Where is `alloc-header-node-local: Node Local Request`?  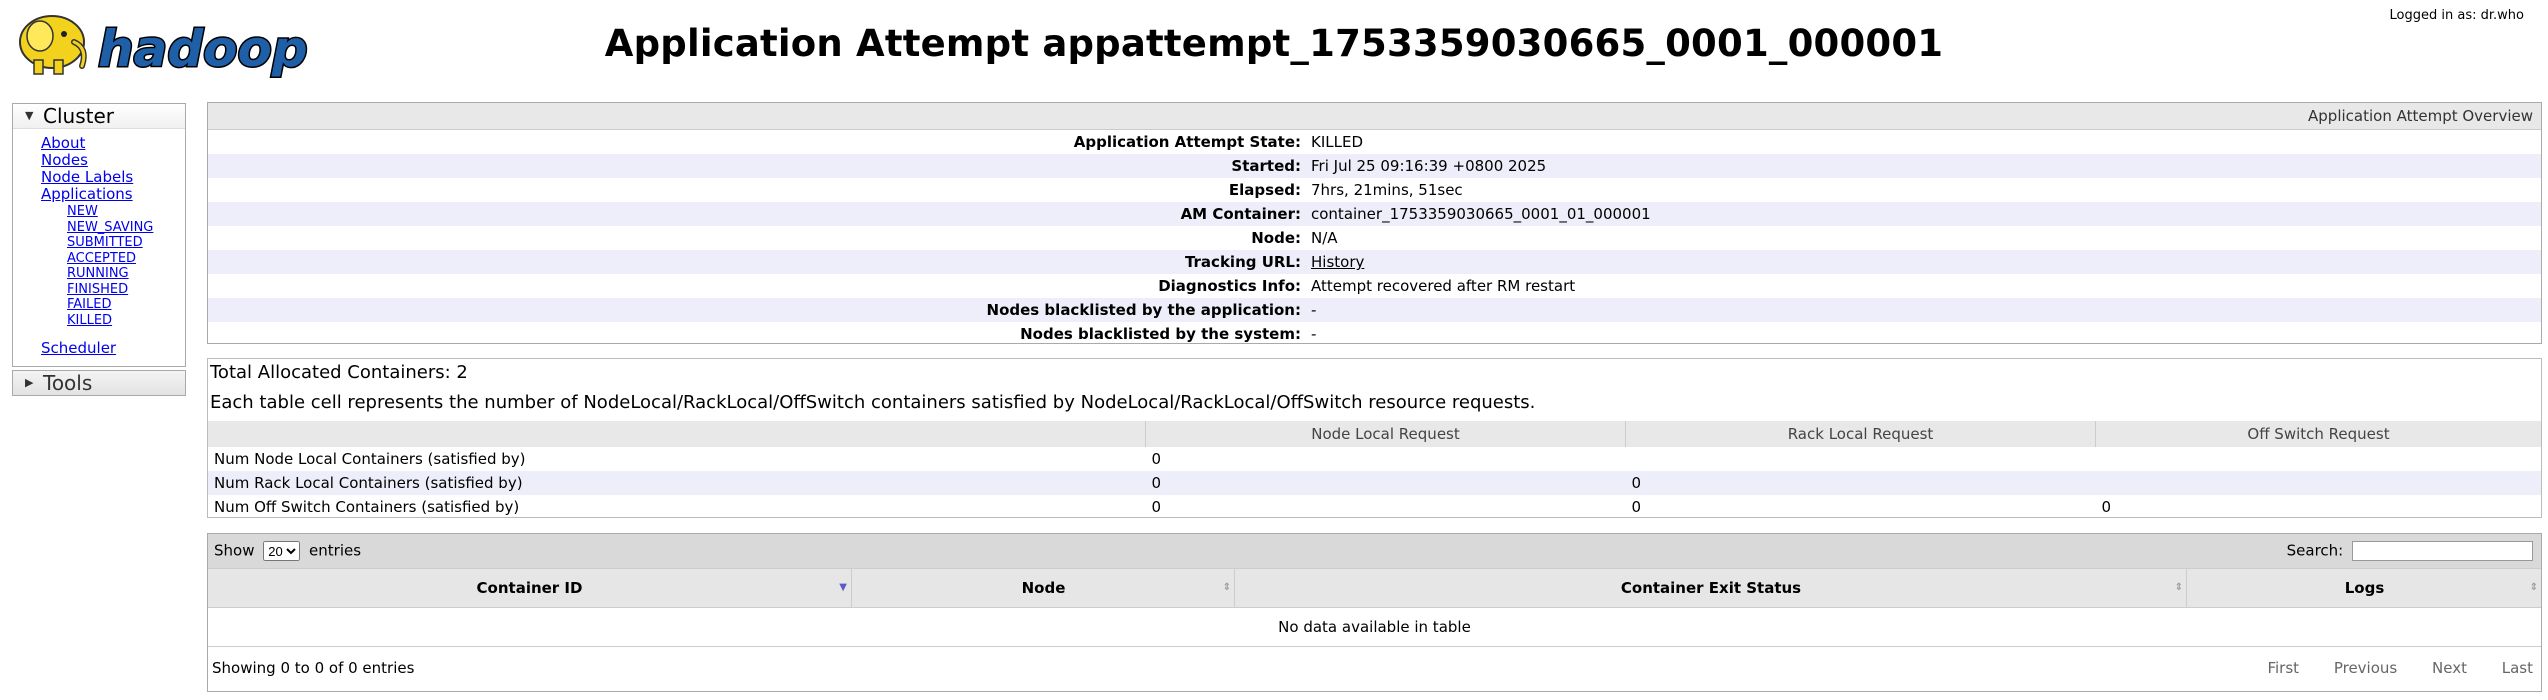
alloc-header-node-local: Node Local Request is located at coordinates (1385, 434).